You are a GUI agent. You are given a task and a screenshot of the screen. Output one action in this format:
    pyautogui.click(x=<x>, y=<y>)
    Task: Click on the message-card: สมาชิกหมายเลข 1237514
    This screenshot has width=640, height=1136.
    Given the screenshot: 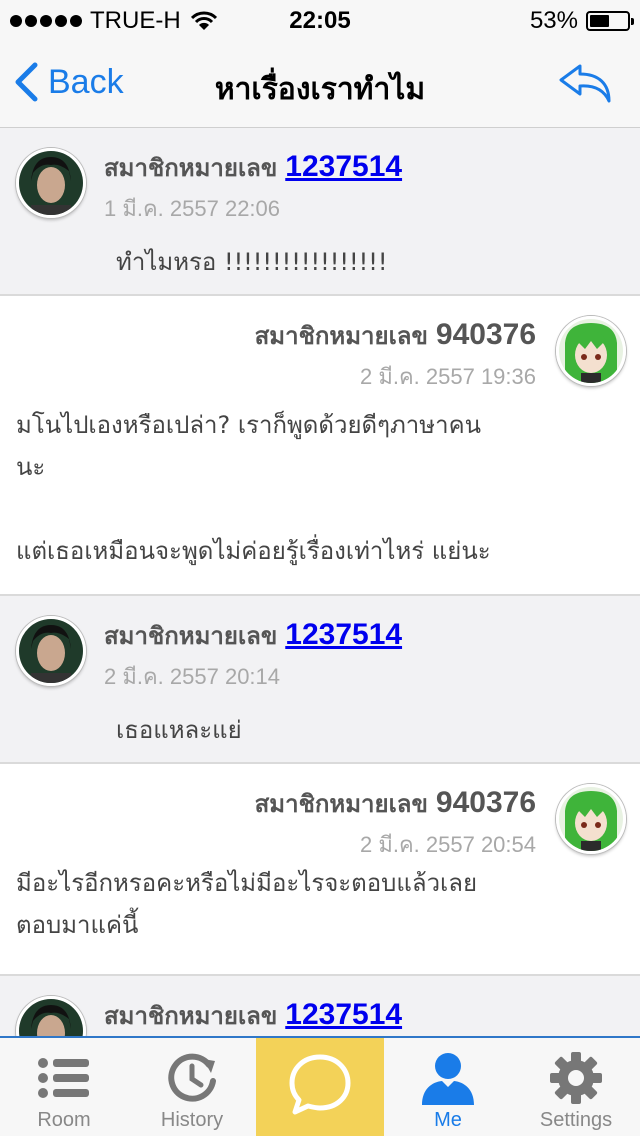 What is the action you would take?
    pyautogui.click(x=320, y=1006)
    